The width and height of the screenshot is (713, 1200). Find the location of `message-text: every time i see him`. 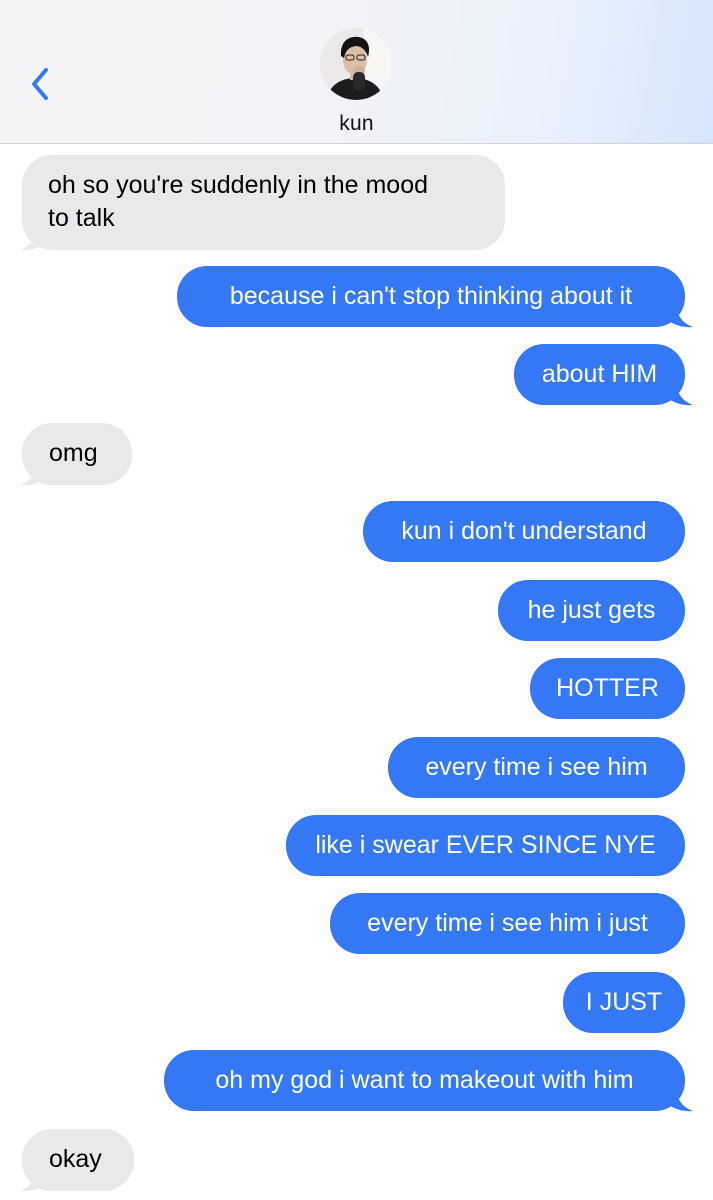

message-text: every time i see him is located at coordinates (536, 767).